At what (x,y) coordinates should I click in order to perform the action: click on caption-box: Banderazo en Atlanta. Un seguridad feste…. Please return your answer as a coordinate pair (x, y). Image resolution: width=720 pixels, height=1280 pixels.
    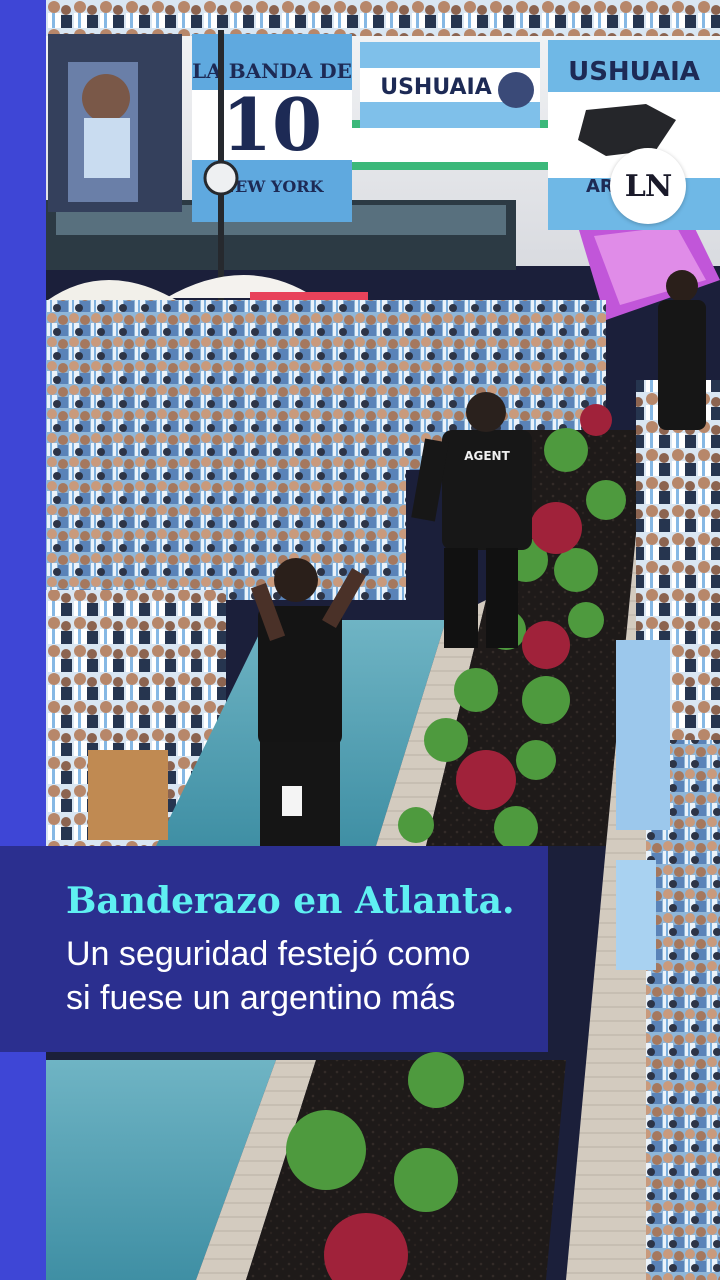
    Looking at the image, I should click on (274, 949).